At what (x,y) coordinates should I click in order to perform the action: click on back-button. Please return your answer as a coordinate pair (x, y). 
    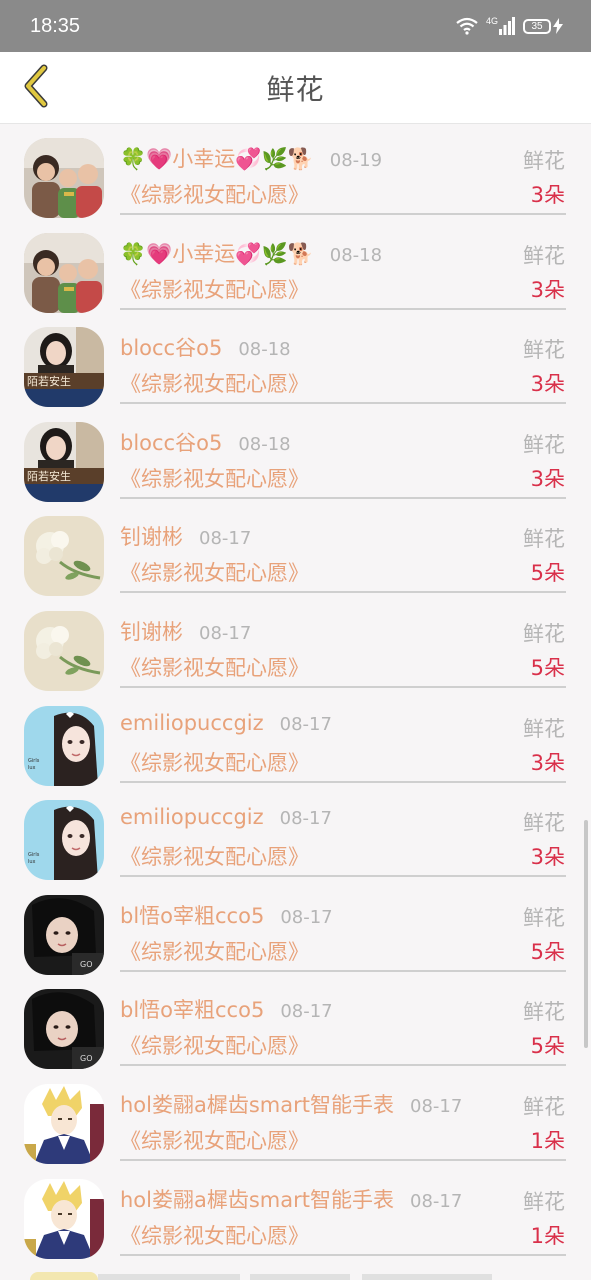
    Looking at the image, I should click on (36, 88).